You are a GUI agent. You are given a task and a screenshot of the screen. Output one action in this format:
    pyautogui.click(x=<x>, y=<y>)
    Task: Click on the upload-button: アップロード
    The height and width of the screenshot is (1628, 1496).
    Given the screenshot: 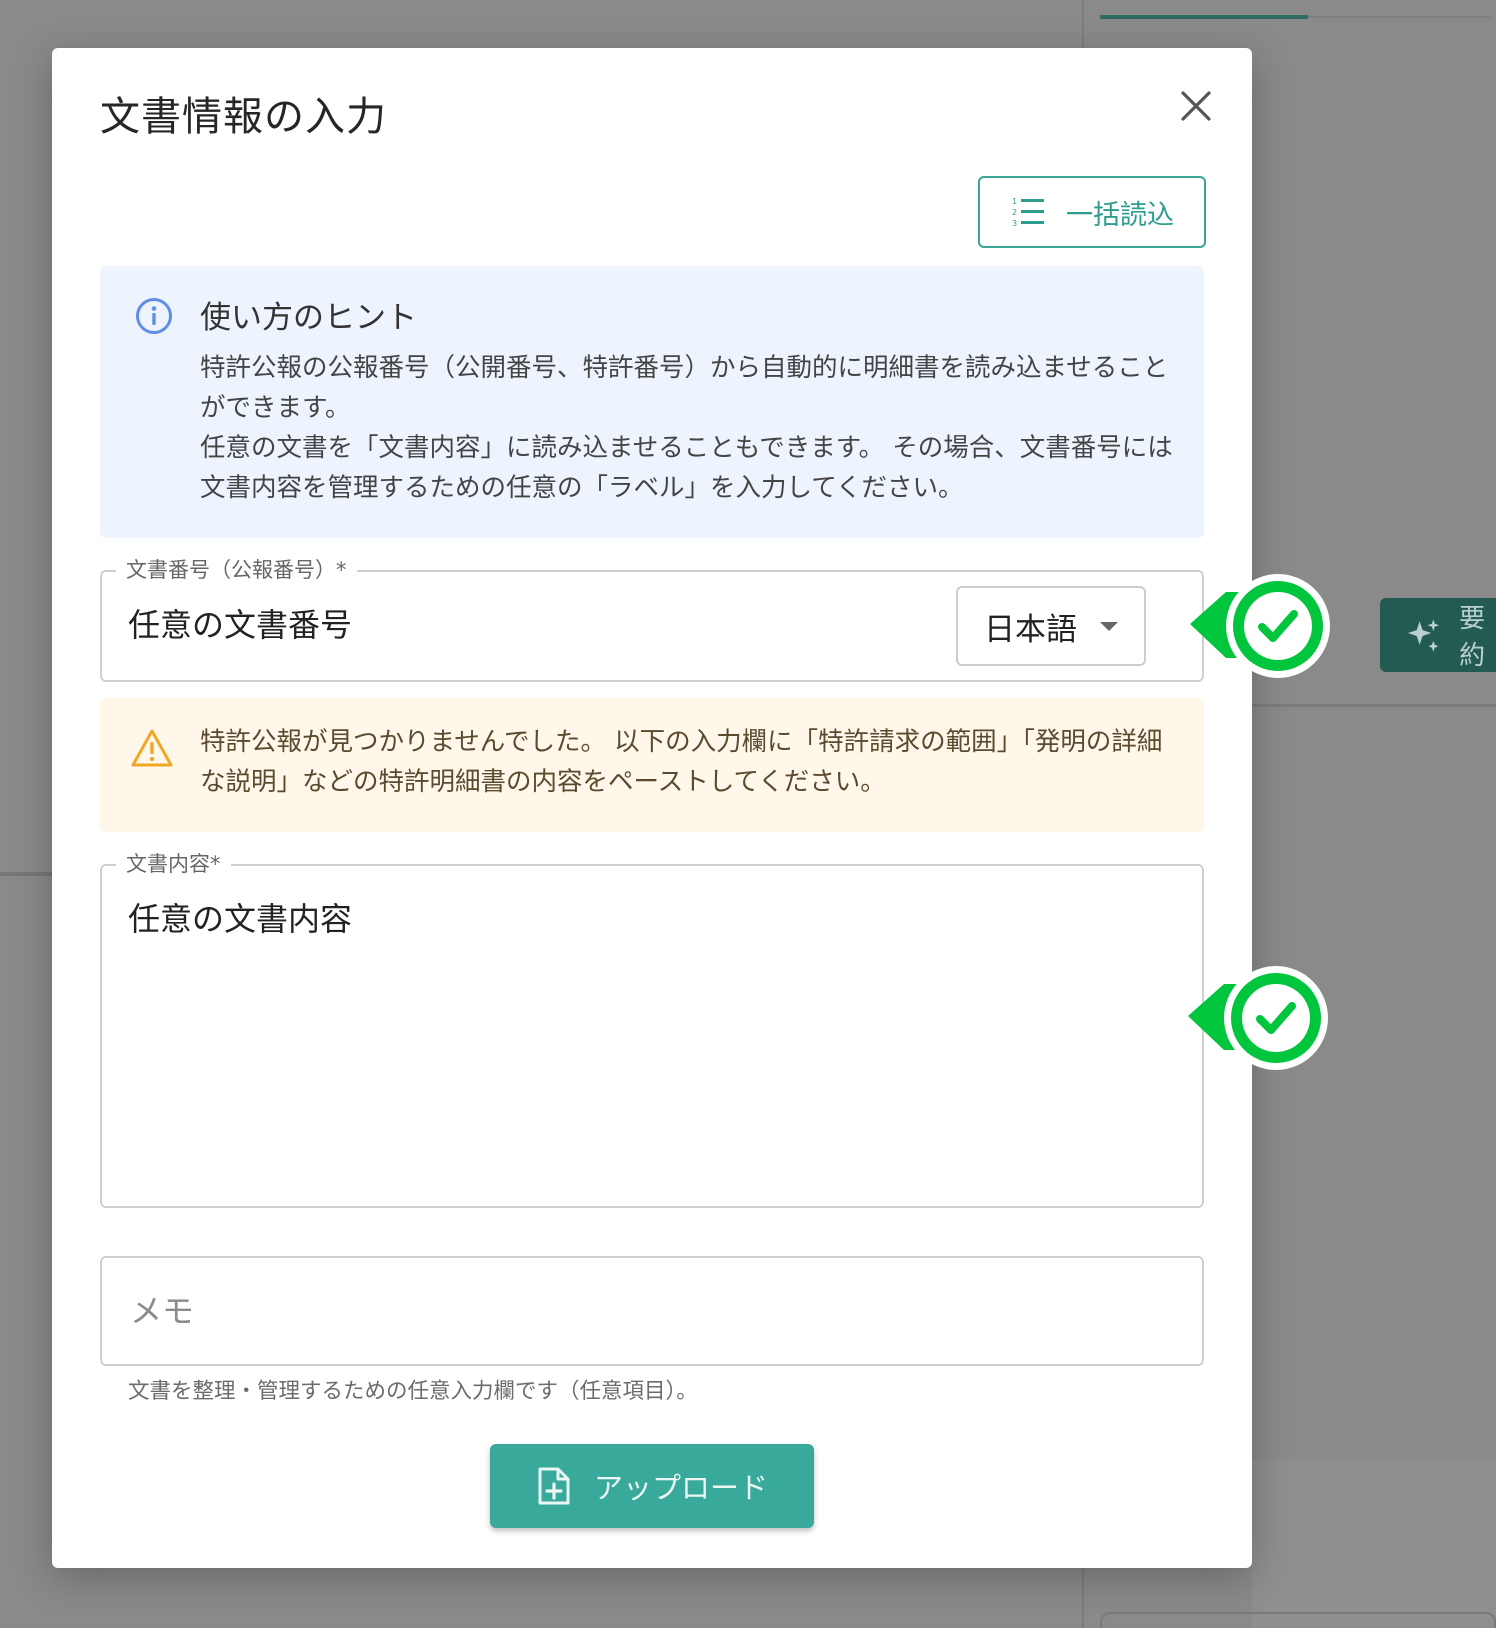 What is the action you would take?
    pyautogui.click(x=652, y=1486)
    